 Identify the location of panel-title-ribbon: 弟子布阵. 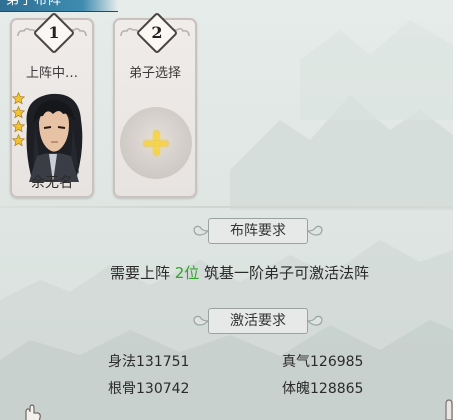
(59, 6).